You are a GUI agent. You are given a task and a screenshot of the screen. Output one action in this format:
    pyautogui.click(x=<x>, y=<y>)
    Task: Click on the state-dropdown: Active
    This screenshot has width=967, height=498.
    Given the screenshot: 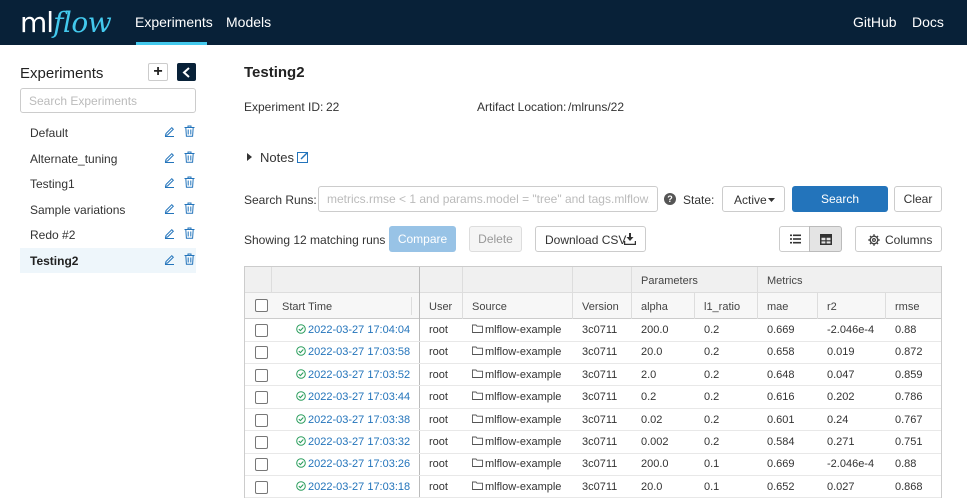 What is the action you would take?
    pyautogui.click(x=753, y=199)
    